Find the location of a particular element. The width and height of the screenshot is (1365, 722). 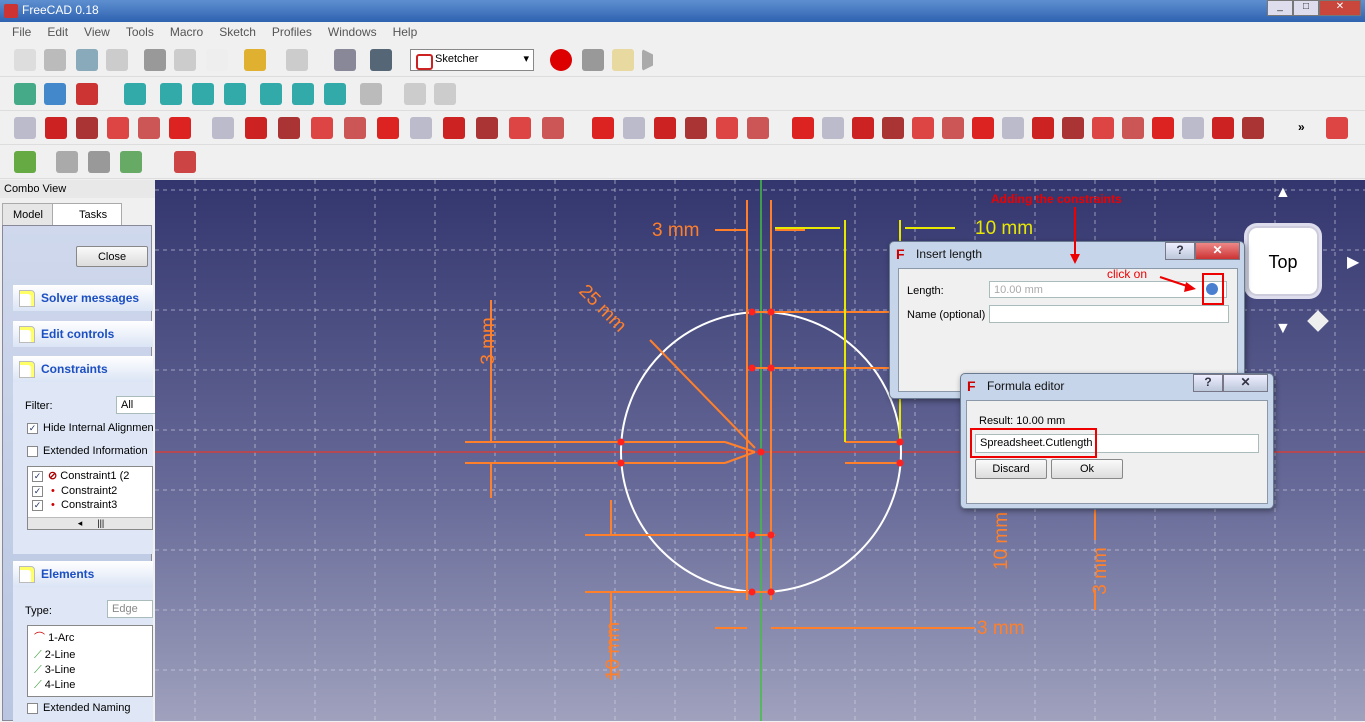

maximize-button: □ is located at coordinates (1306, 8).